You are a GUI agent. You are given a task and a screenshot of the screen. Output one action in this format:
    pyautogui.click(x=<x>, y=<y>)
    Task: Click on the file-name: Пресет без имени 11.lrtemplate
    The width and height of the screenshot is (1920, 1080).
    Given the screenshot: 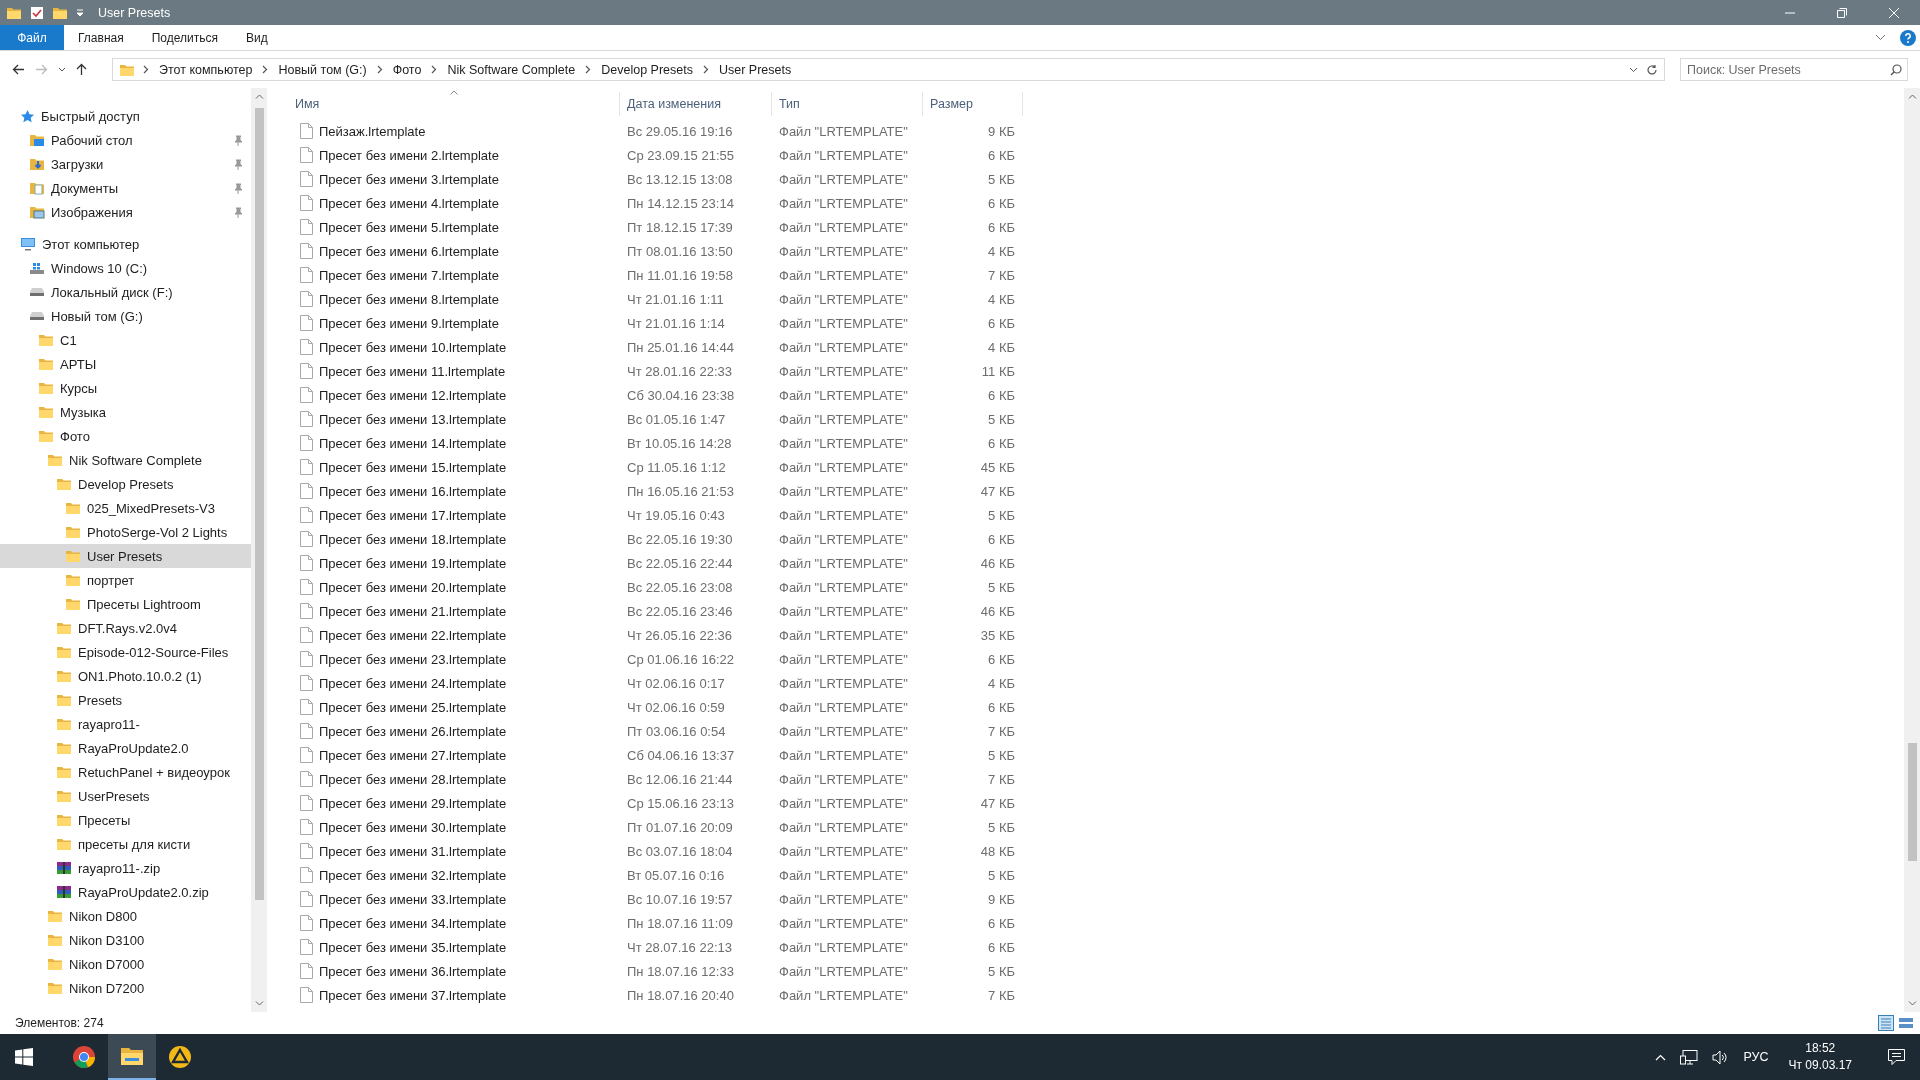 What is the action you would take?
    pyautogui.click(x=412, y=371)
    